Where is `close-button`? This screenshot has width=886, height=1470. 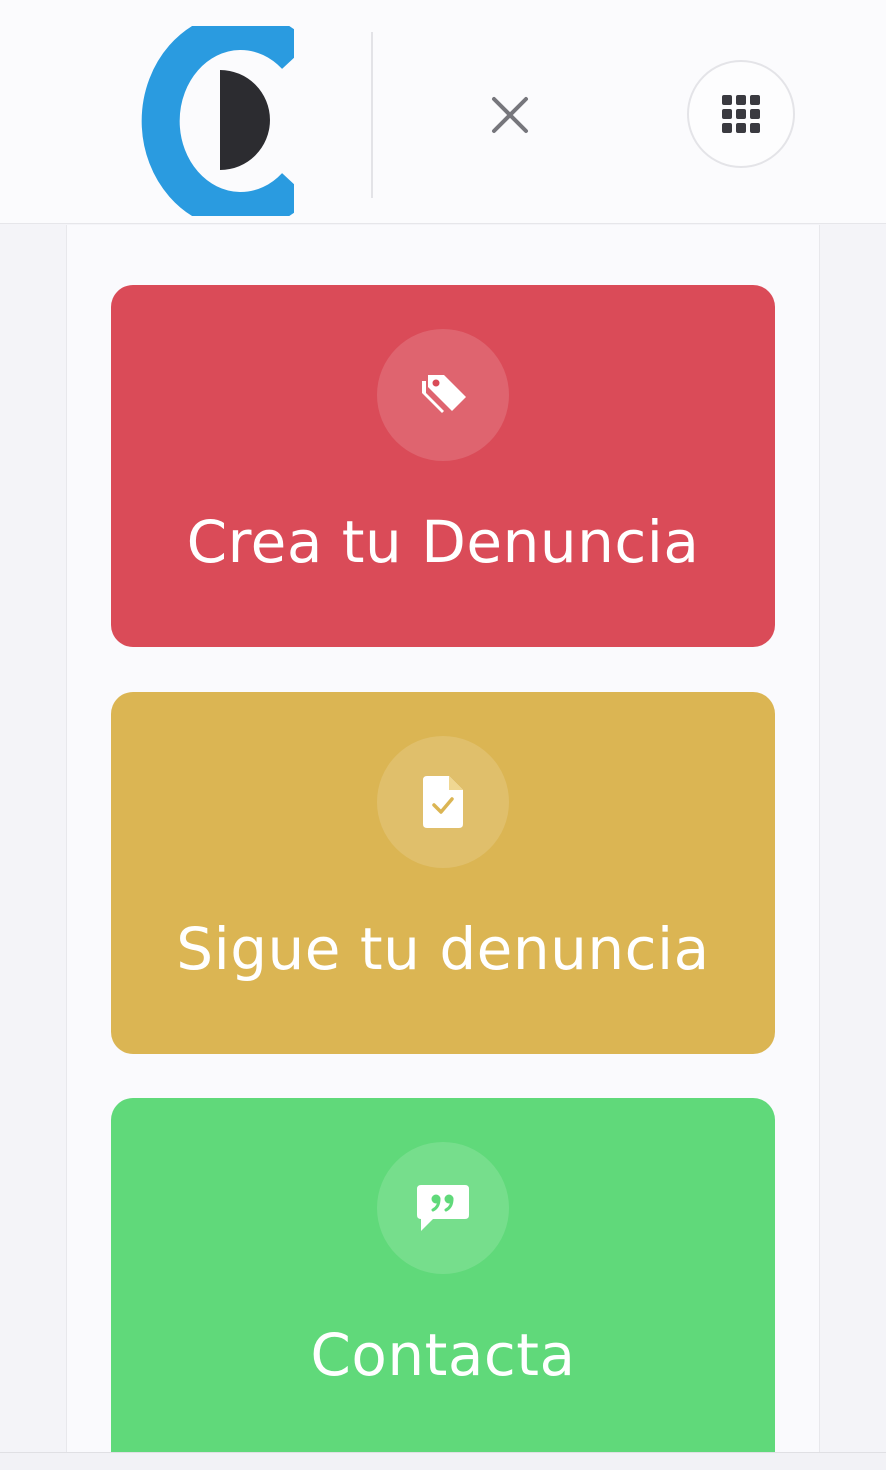 close-button is located at coordinates (510, 115).